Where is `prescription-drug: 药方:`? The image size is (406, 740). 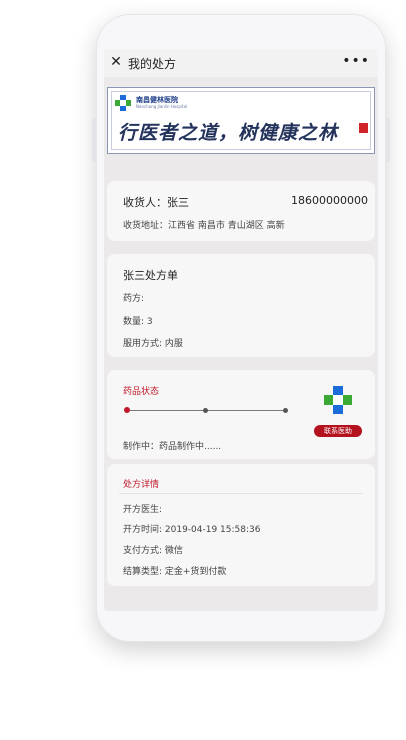 prescription-drug: 药方: is located at coordinates (134, 299).